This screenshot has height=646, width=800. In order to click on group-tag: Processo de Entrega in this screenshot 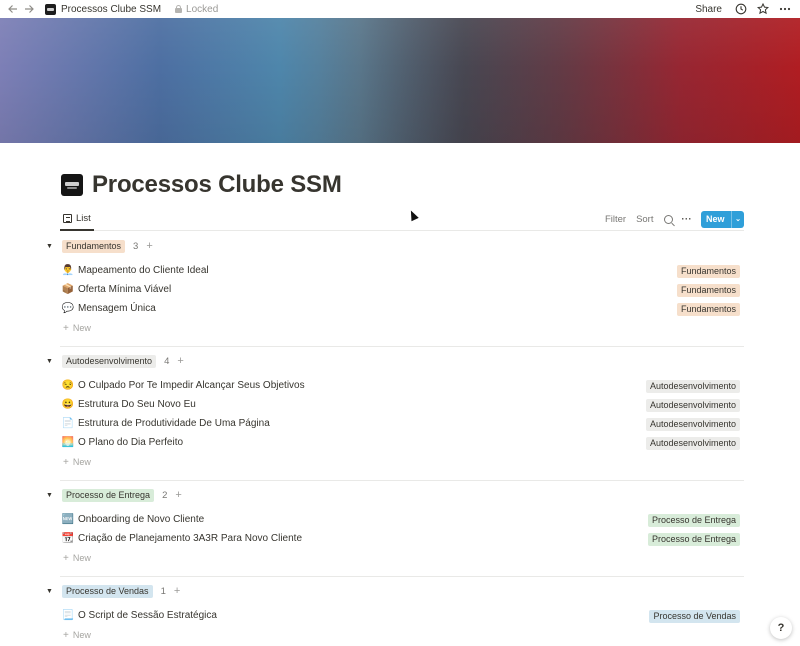, I will do `click(108, 495)`.